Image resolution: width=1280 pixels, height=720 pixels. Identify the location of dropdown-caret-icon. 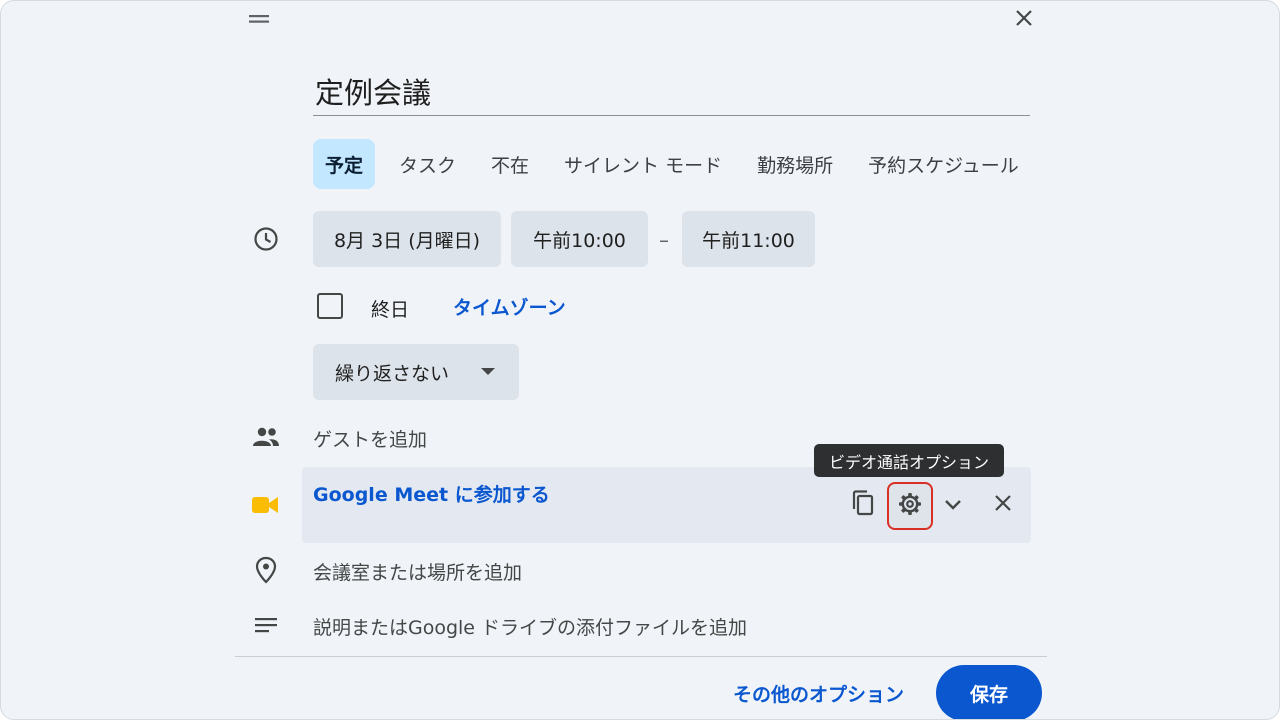
(488, 371).